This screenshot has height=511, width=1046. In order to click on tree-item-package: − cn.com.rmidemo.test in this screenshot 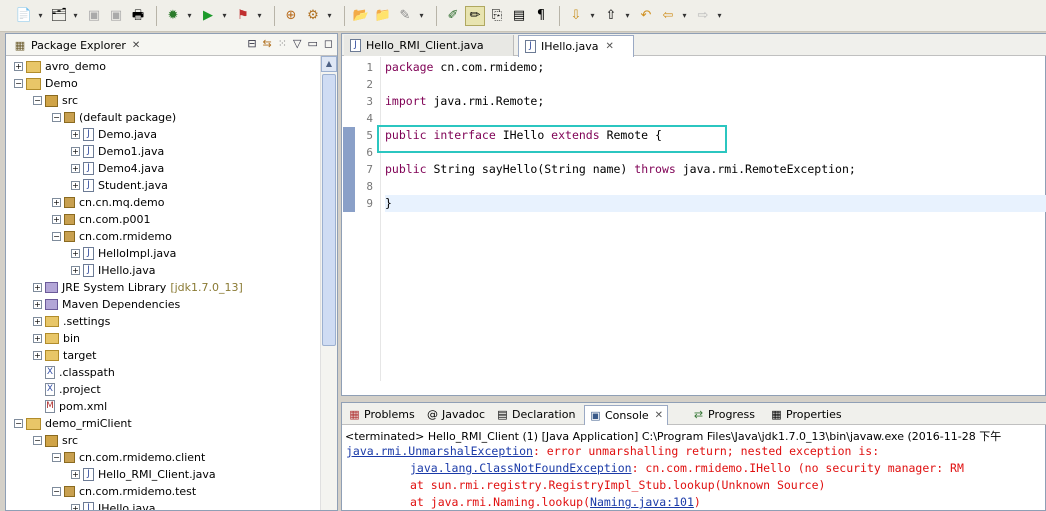, I will do `click(124, 491)`.